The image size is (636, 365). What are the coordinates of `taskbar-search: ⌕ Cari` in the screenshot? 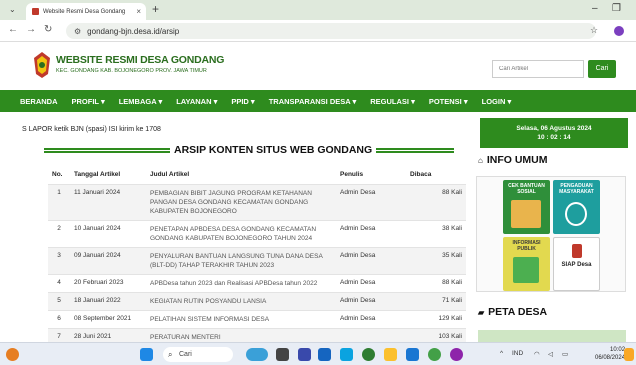 It's located at (198, 354).